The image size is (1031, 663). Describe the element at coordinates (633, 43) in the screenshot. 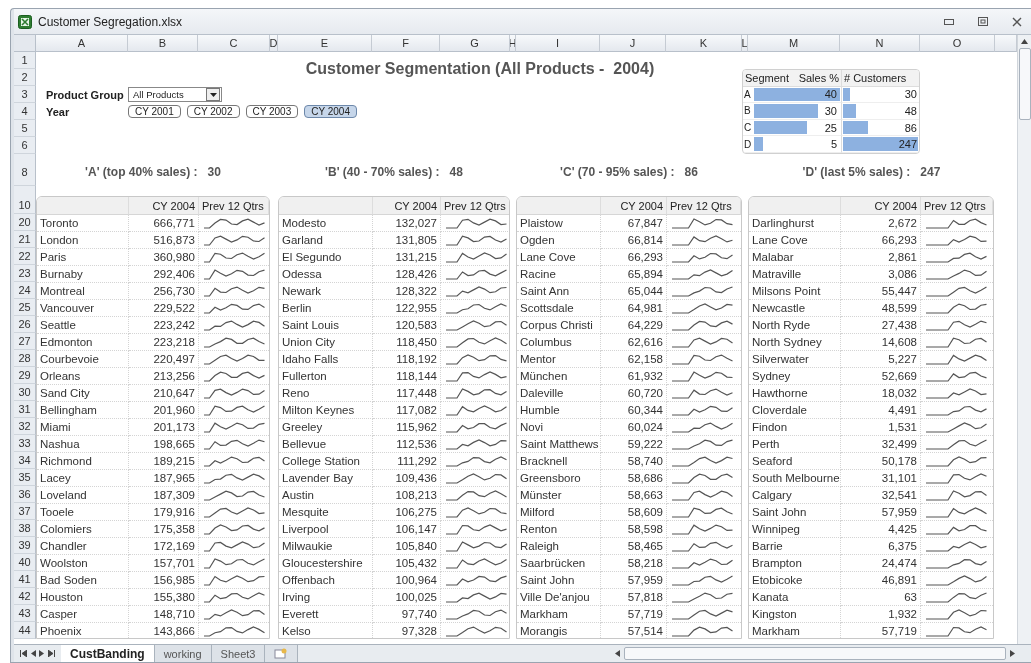

I see `column-header: J` at that location.